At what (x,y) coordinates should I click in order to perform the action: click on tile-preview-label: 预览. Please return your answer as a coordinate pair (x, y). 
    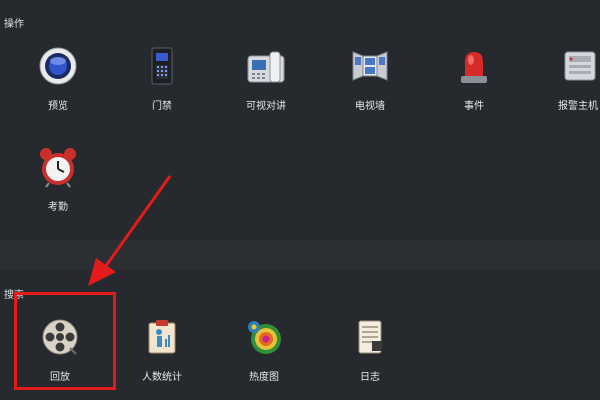
    Looking at the image, I should click on (58, 106).